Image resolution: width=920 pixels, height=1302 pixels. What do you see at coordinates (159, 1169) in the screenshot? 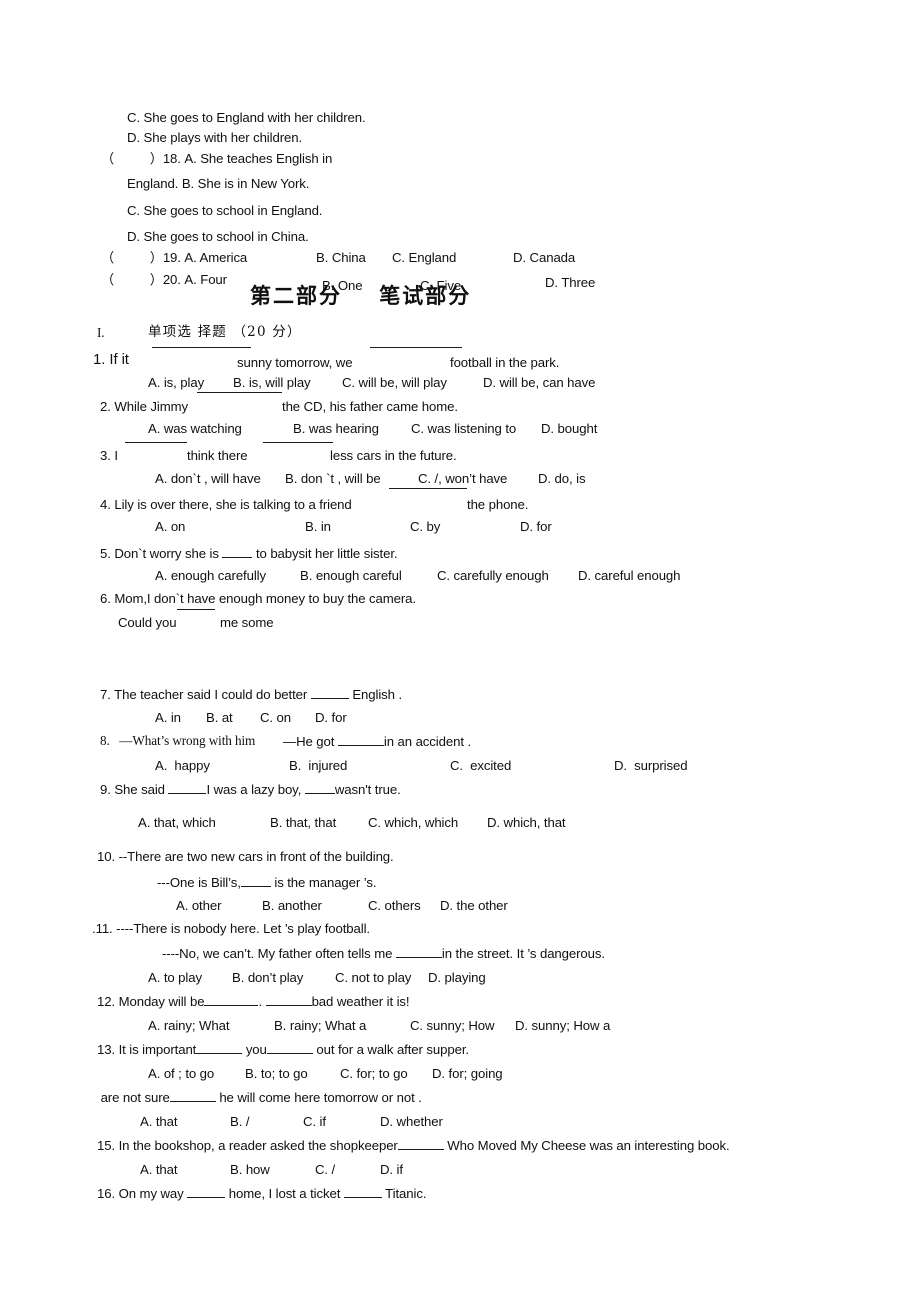
I see `q15-option-a: A. that` at bounding box center [159, 1169].